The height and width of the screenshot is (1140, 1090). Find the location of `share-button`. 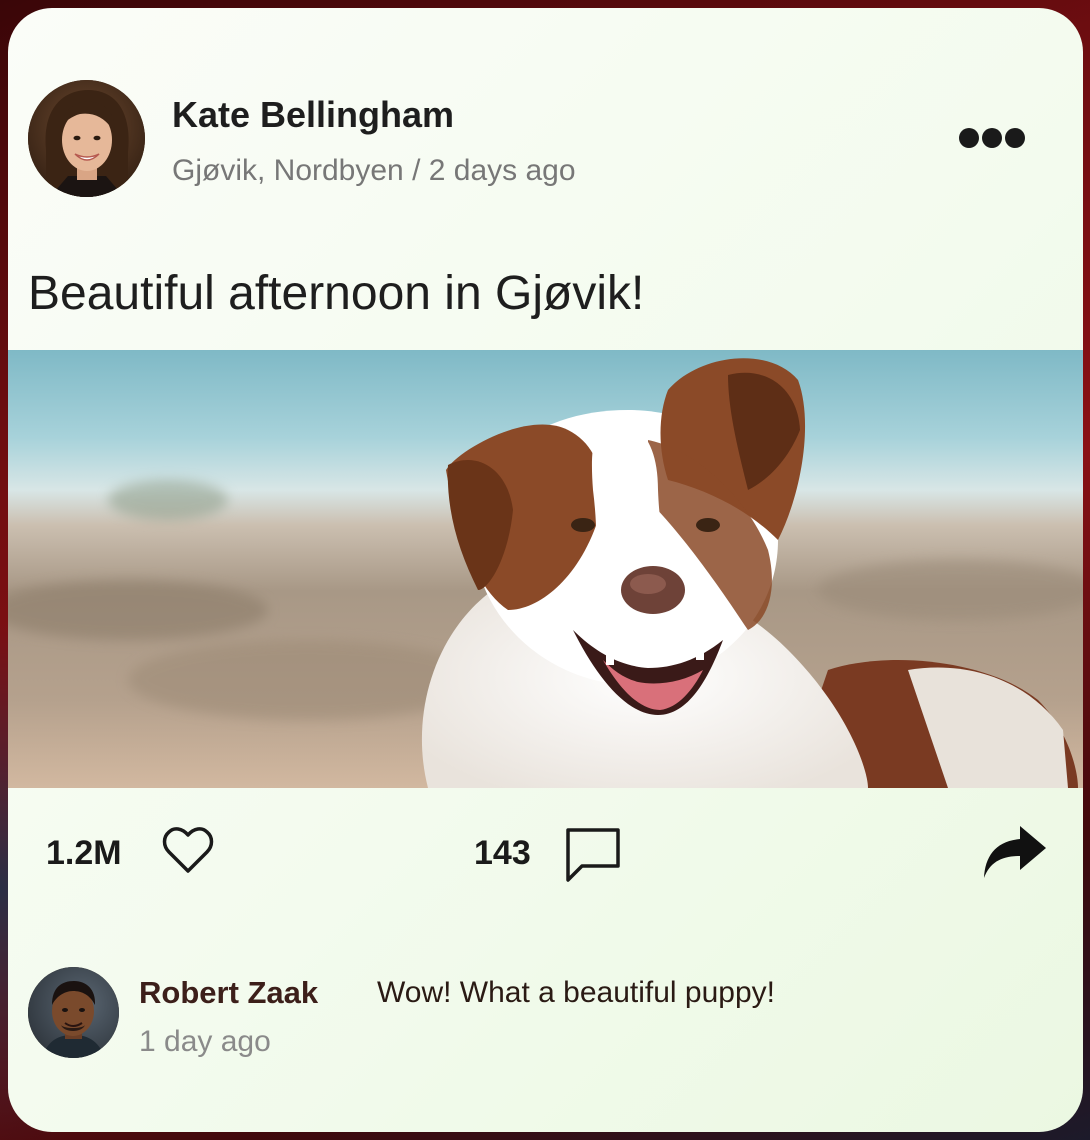

share-button is located at coordinates (1015, 852).